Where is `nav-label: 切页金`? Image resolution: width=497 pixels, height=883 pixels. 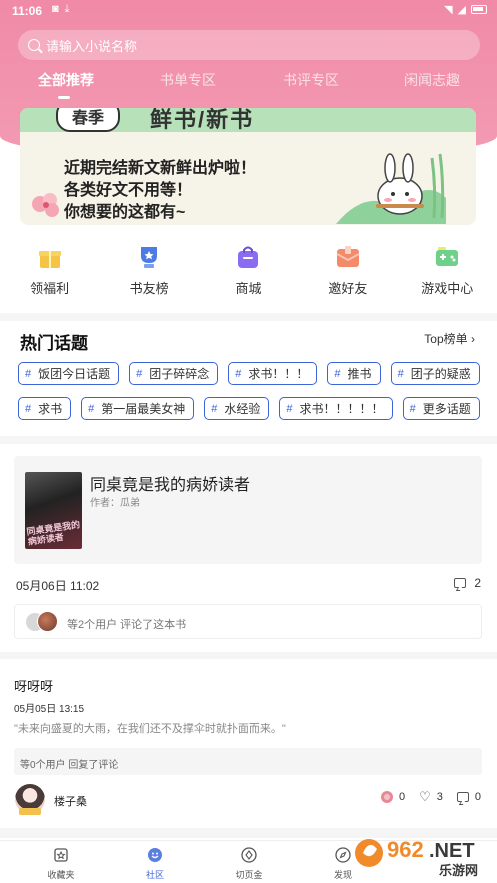
nav-label: 切页金 is located at coordinates (249, 875).